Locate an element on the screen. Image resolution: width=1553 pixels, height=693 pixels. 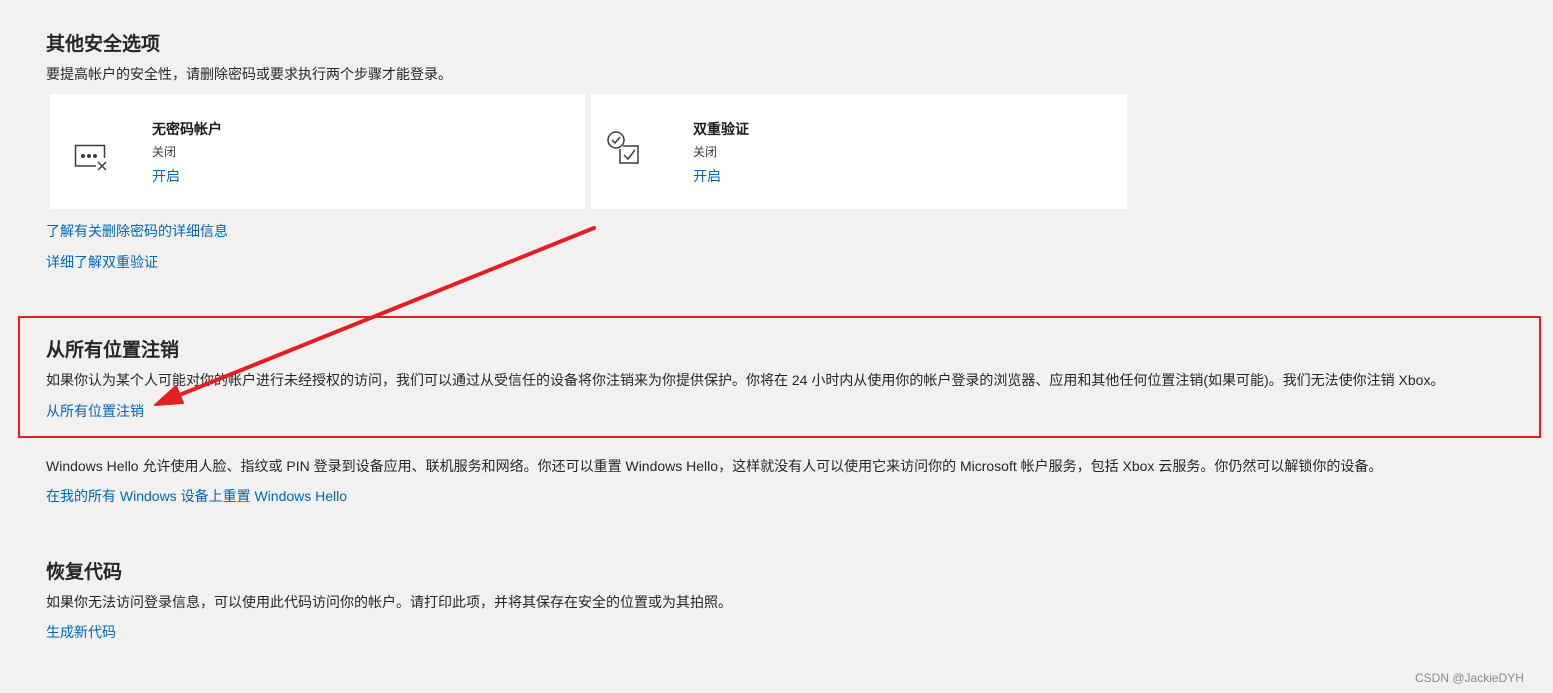
passwordless-enable-link: 开启 is located at coordinates (166, 176).